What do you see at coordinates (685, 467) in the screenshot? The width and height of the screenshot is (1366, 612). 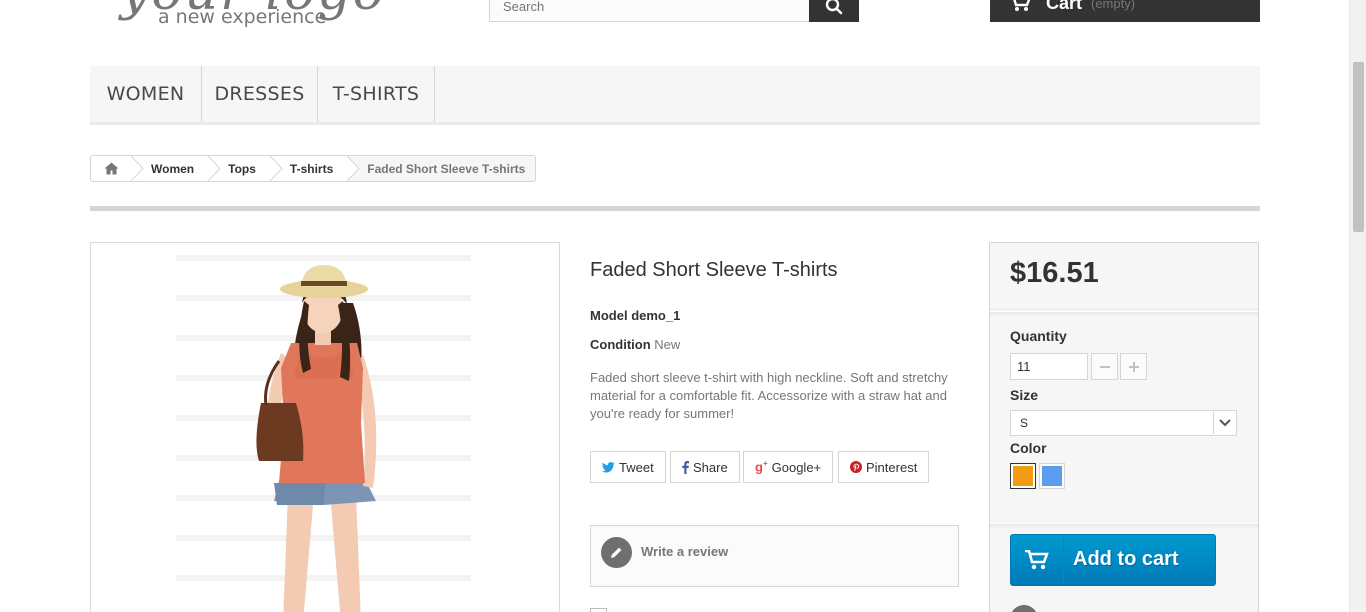 I see `facebook-icon` at bounding box center [685, 467].